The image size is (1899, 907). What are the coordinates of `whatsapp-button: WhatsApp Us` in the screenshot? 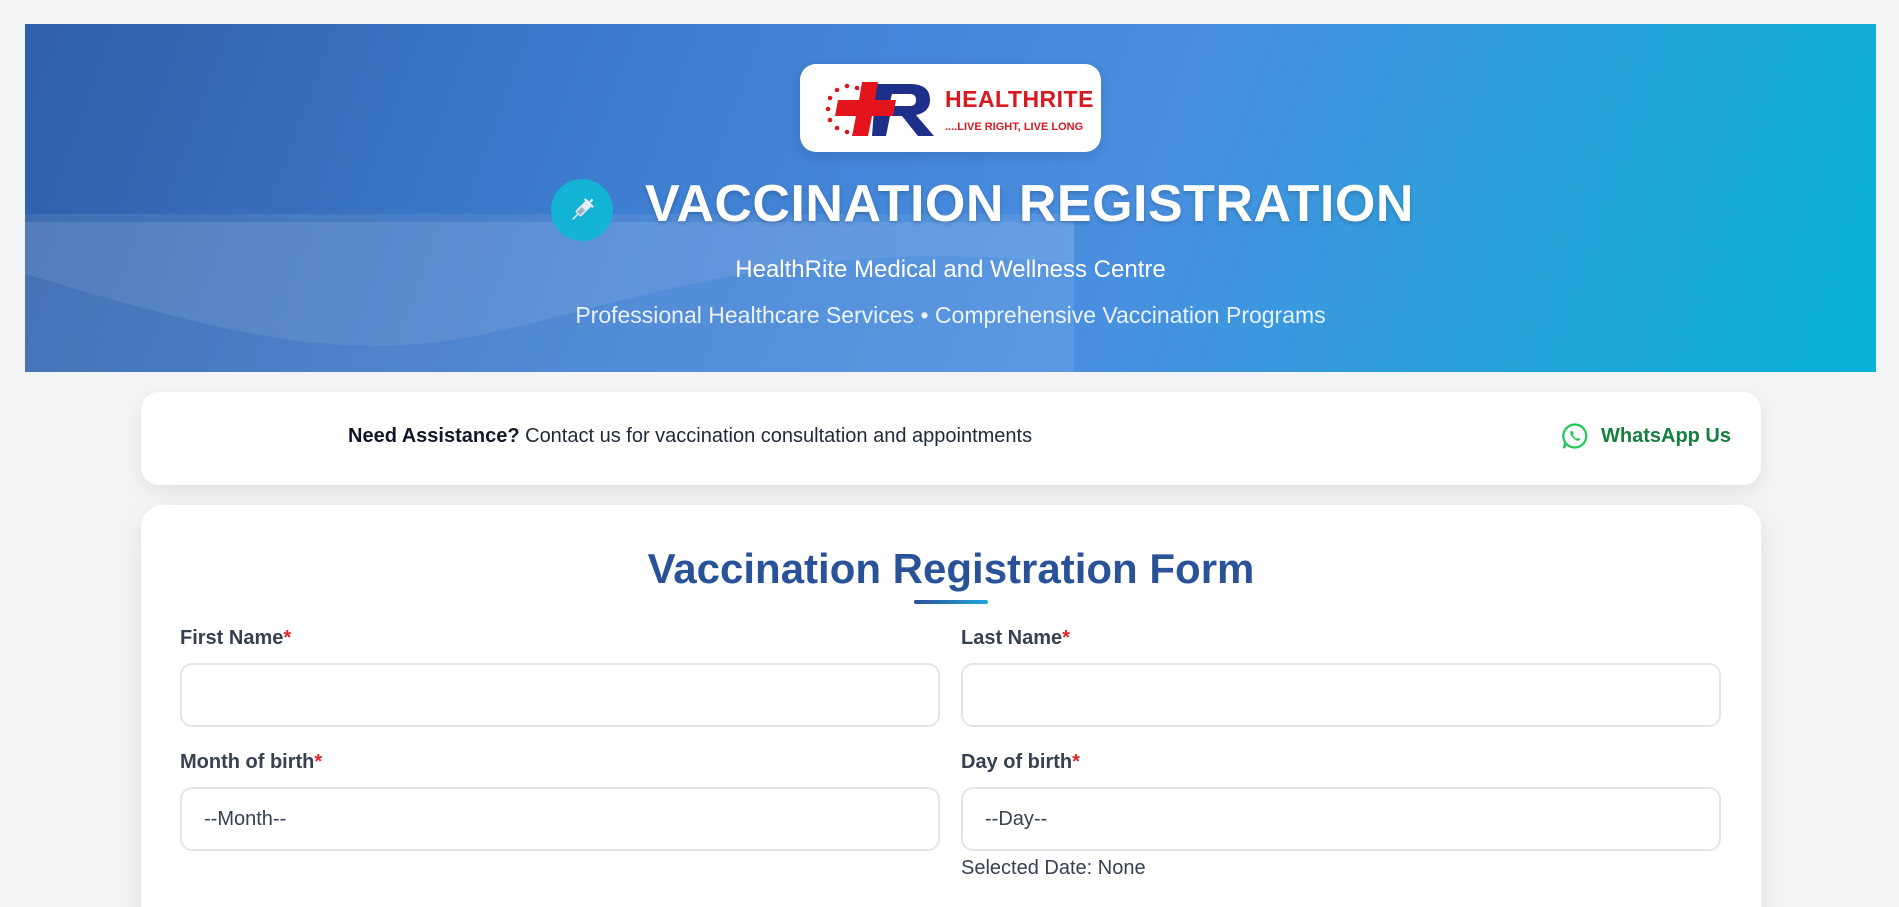 It's located at (1646, 436).